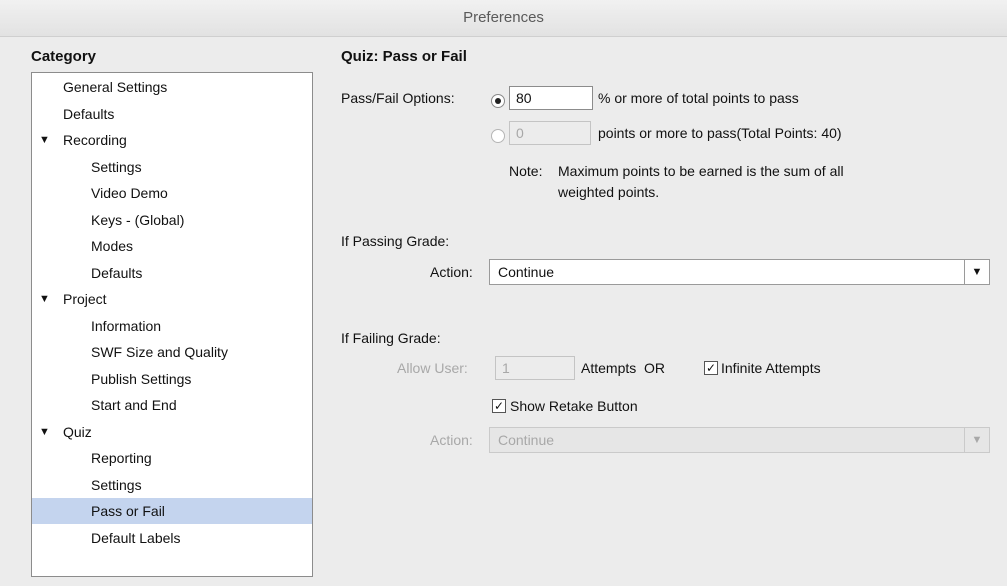  I want to click on sidebar-item-label: Video Demo, so click(129, 193).